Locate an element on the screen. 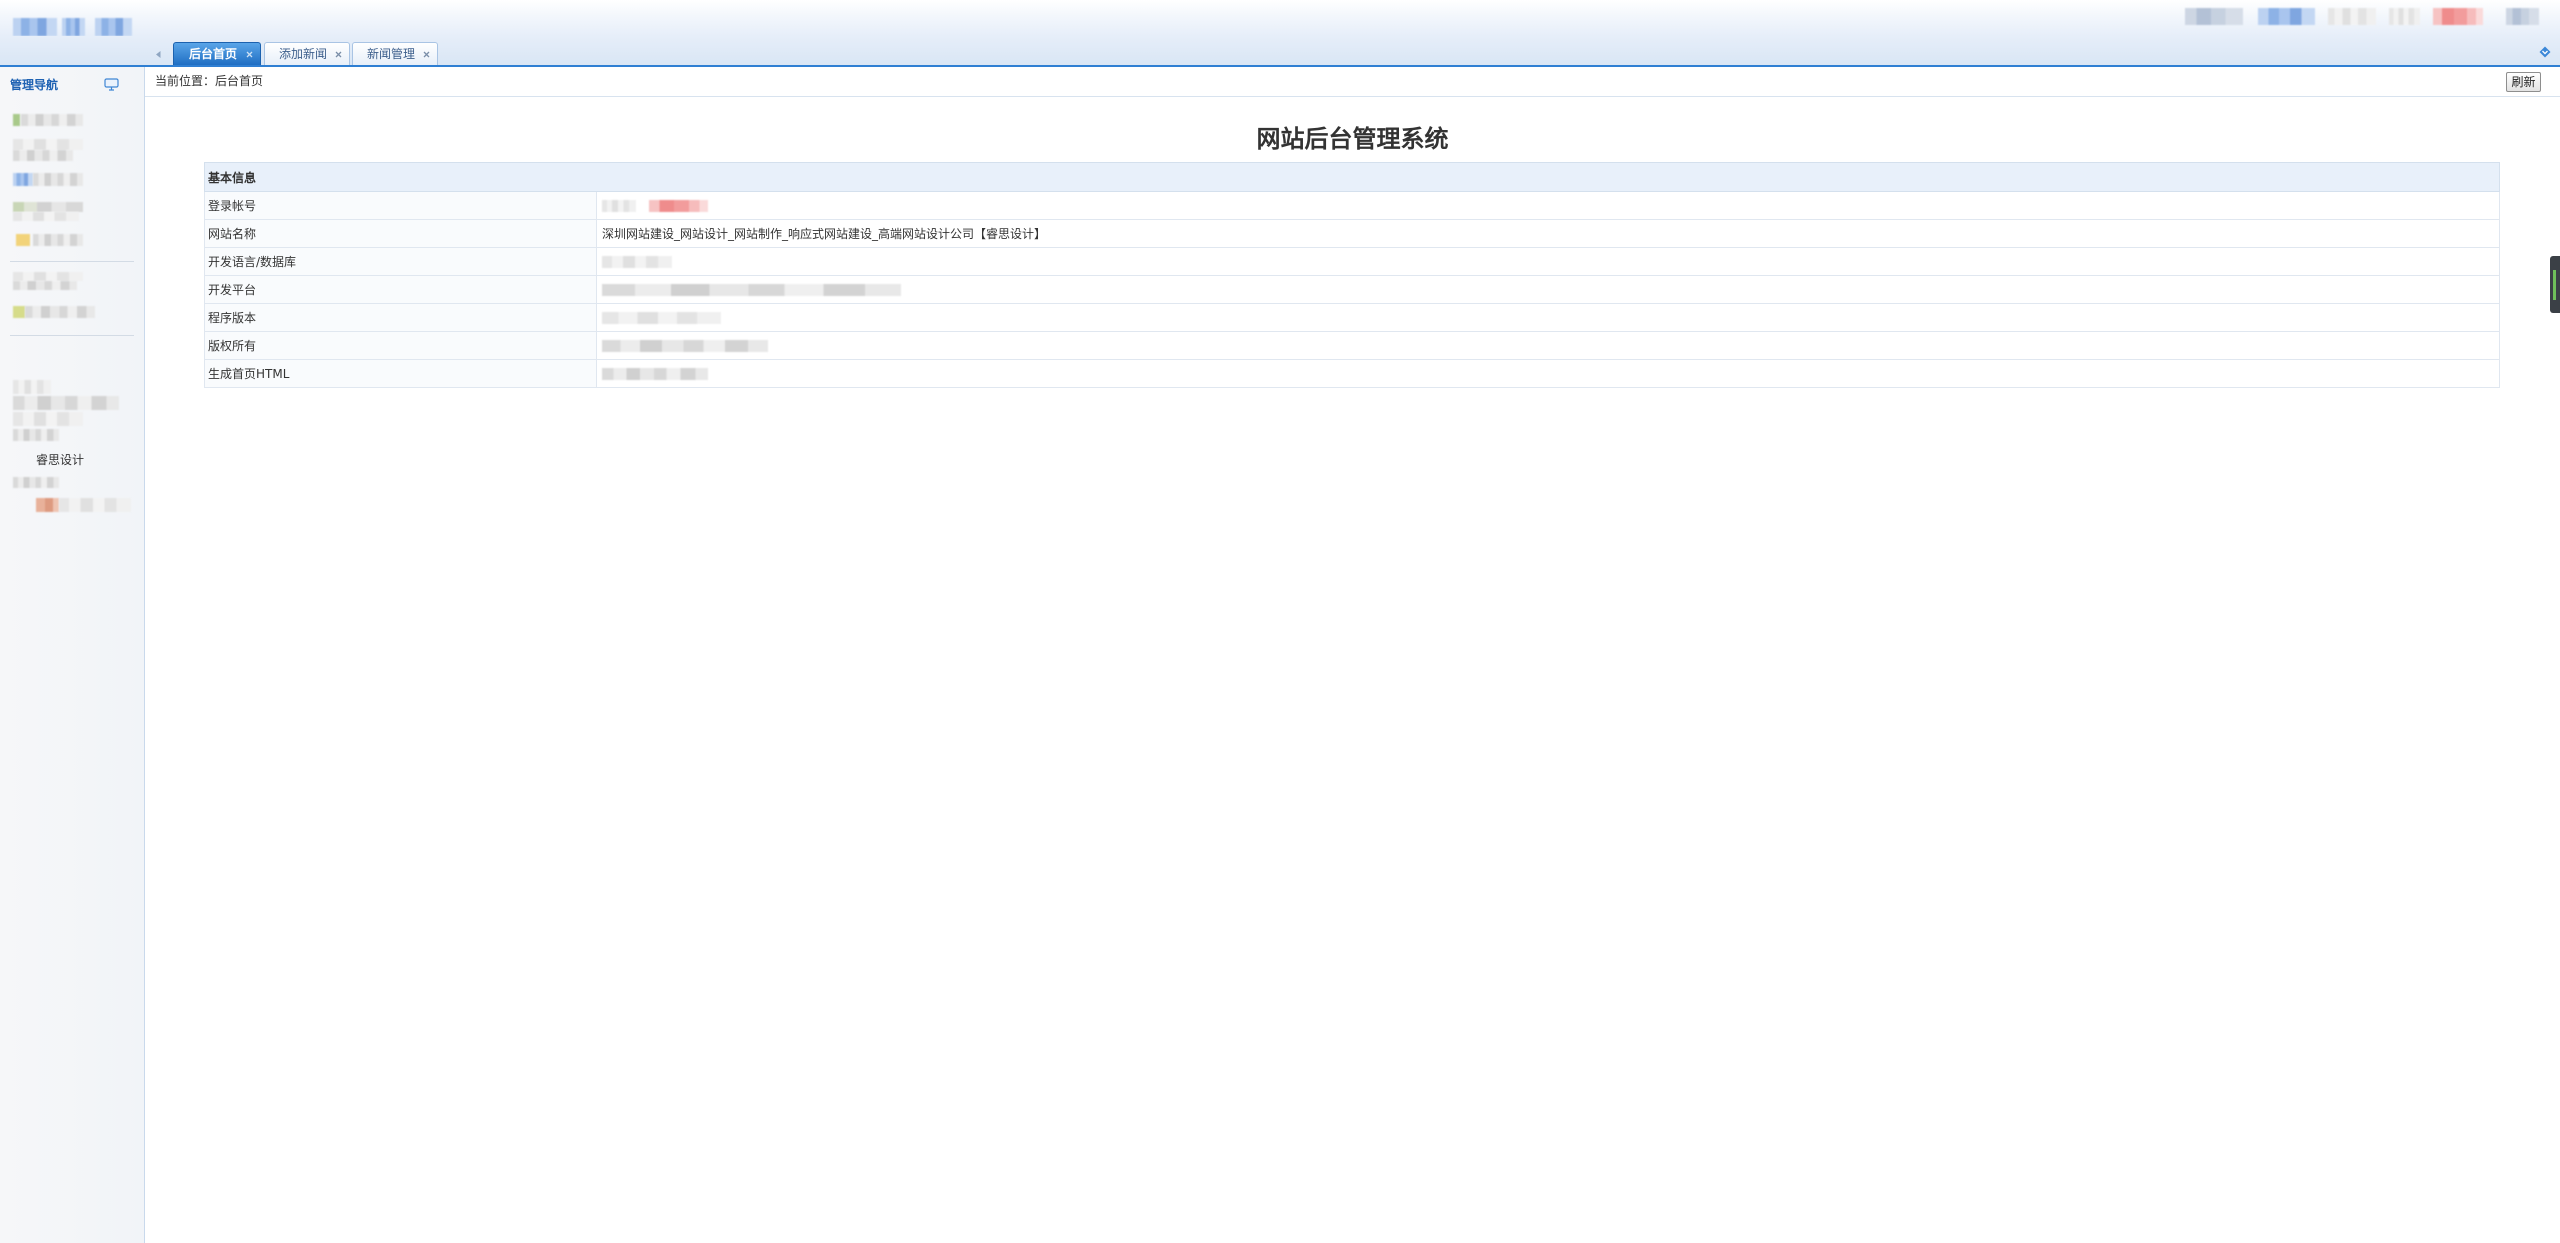 The width and height of the screenshot is (2560, 1243). breadcrumb: 当前位置：后台首页 is located at coordinates (209, 81).